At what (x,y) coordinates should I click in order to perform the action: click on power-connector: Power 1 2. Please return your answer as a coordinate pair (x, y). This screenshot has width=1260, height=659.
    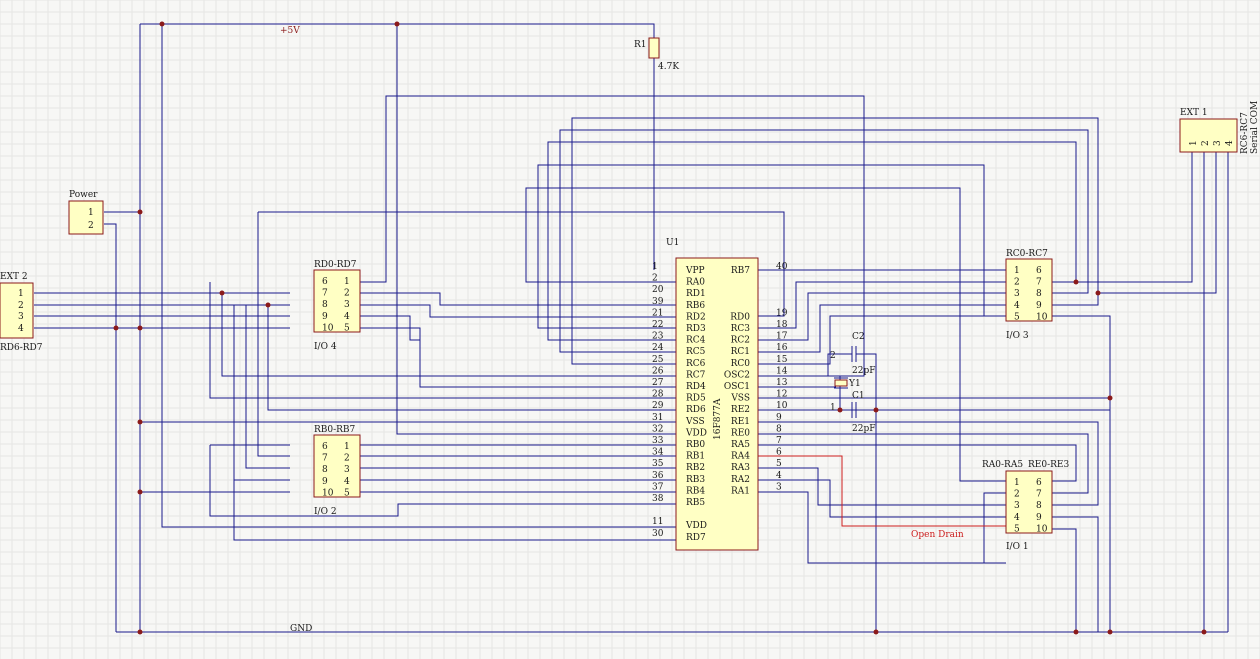
    Looking at the image, I should click on (86, 212).